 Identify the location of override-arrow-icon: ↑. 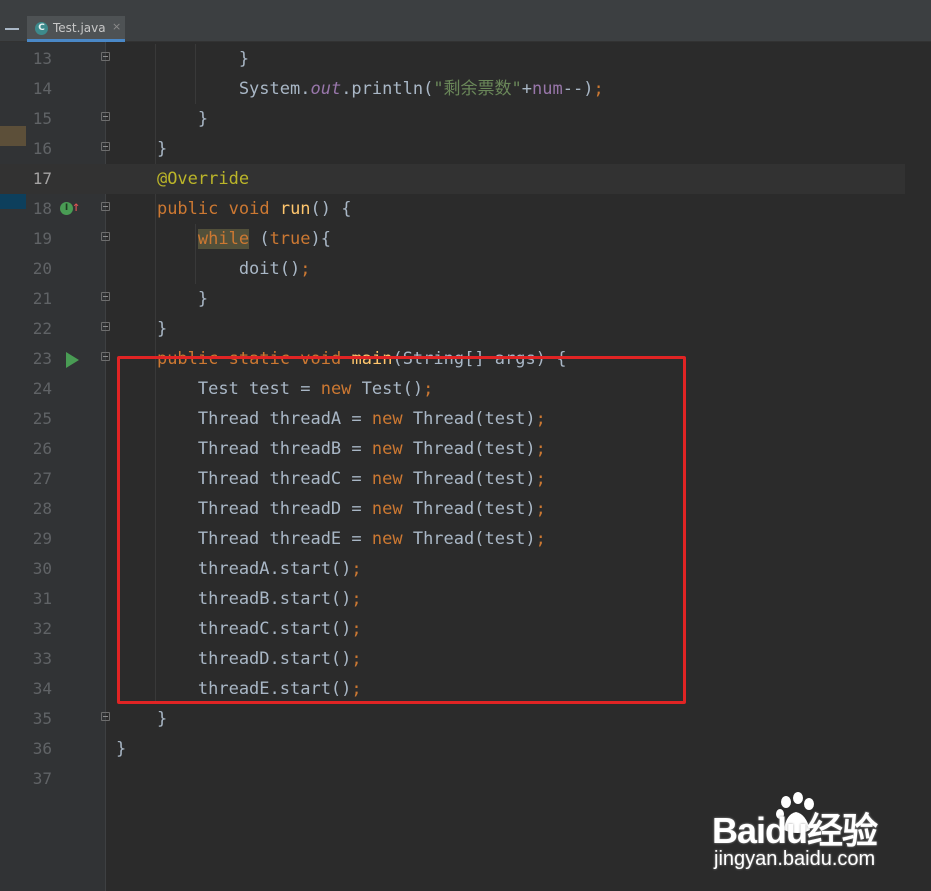
(76, 207).